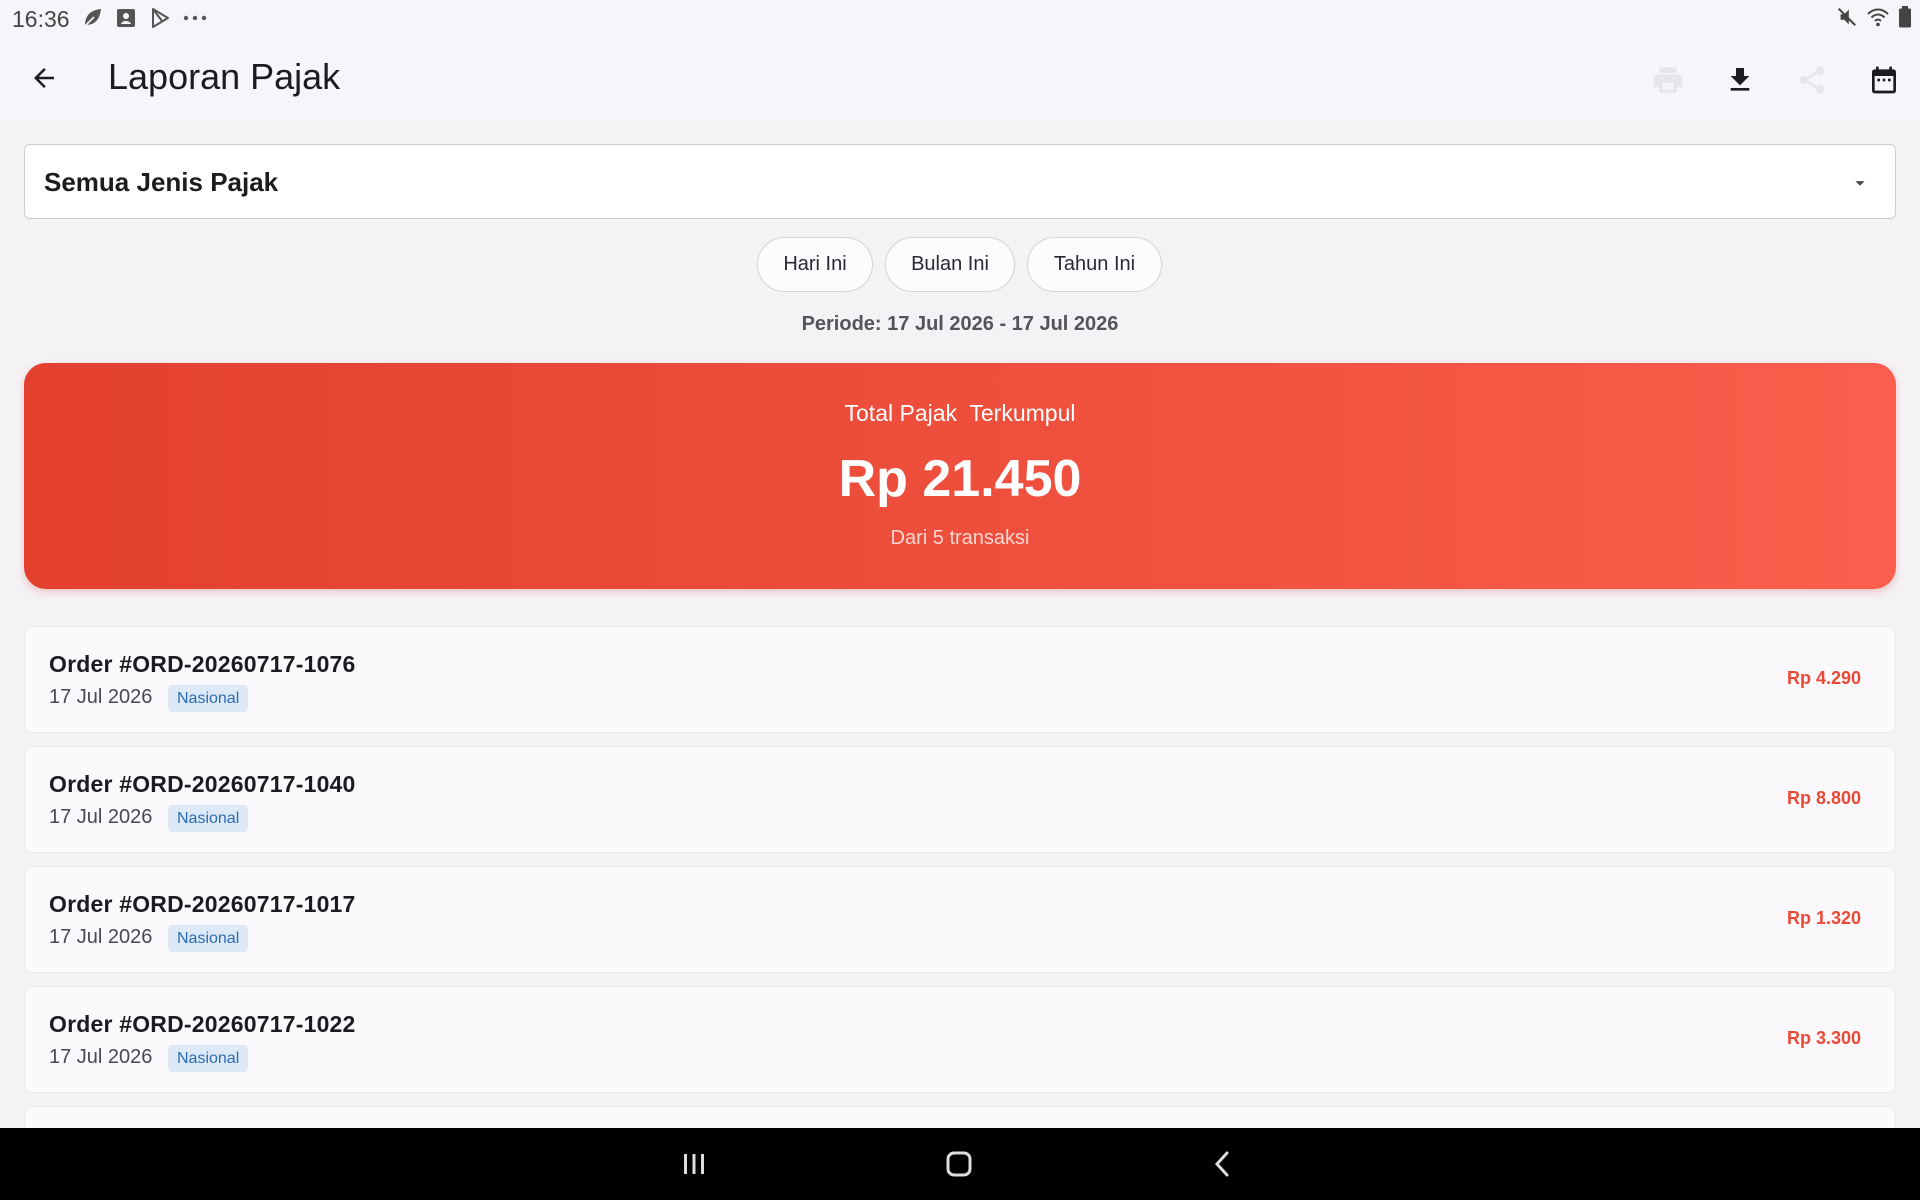 Image resolution: width=1920 pixels, height=1200 pixels. I want to click on recents-button, so click(694, 1164).